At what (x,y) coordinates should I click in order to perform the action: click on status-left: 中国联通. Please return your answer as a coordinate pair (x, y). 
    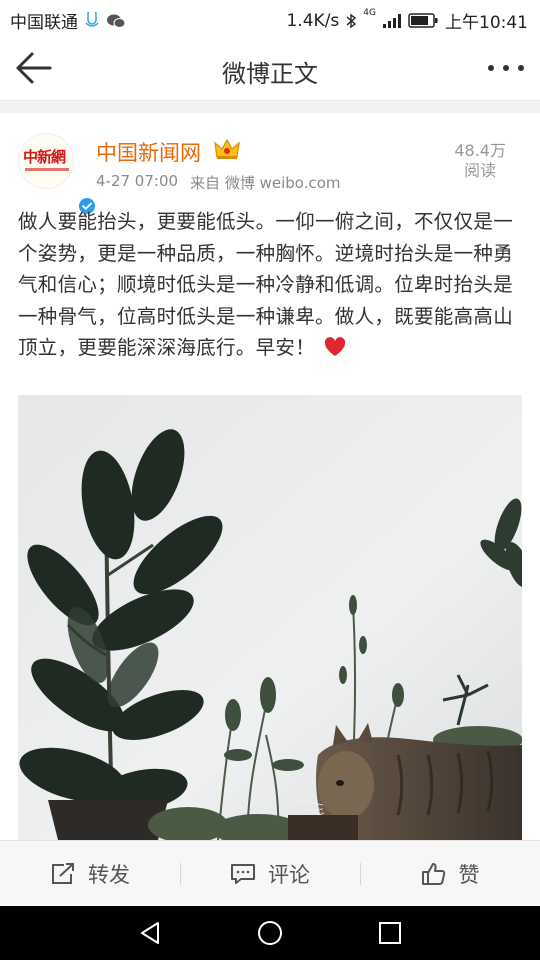
    Looking at the image, I should click on (68, 20).